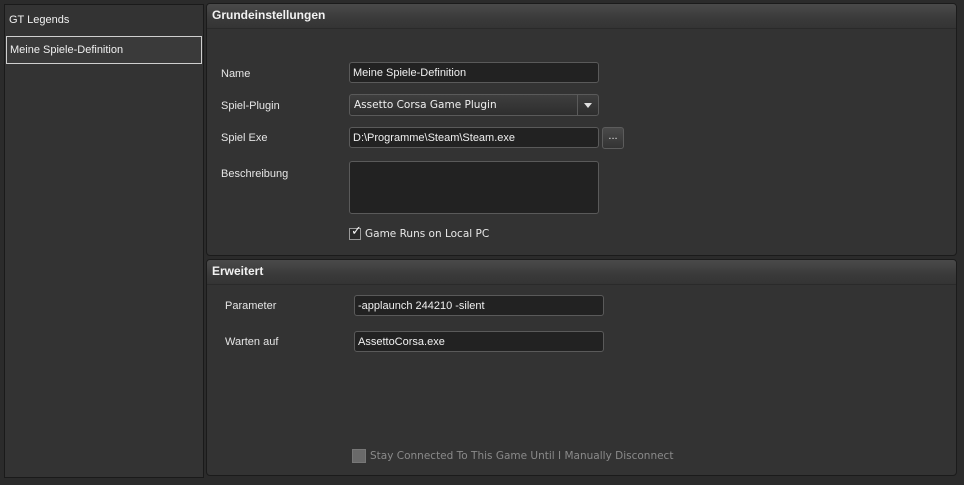 The image size is (964, 485). I want to click on local-pc-checkbox: ✓, so click(355, 232).